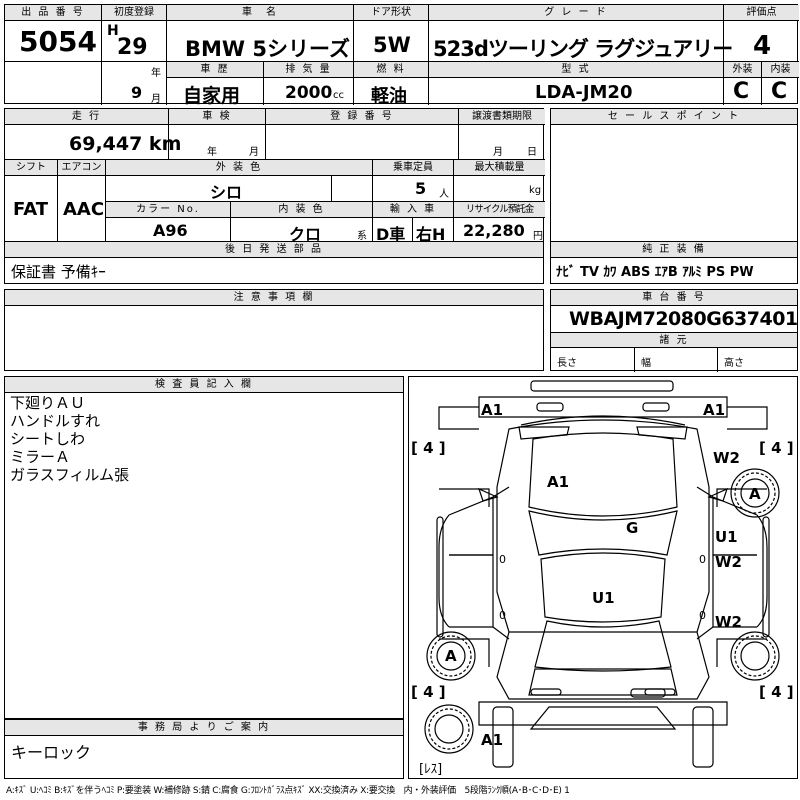 Image resolution: width=800 pixels, height=800 pixels. What do you see at coordinates (156, 99) in the screenshot?
I see `month-unit: 月` at bounding box center [156, 99].